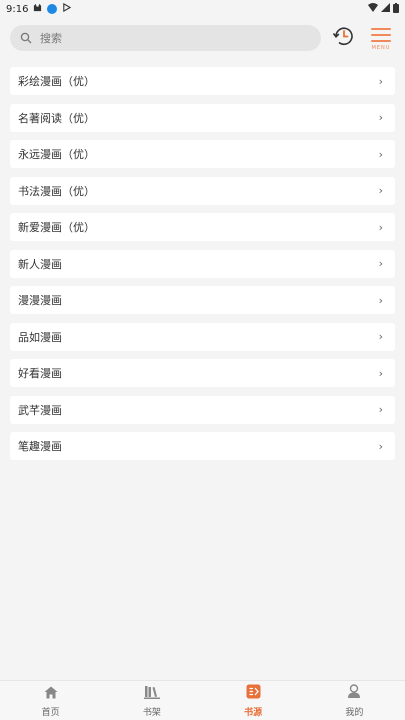 The image size is (405, 720). I want to click on tab-label: 书源, so click(253, 712).